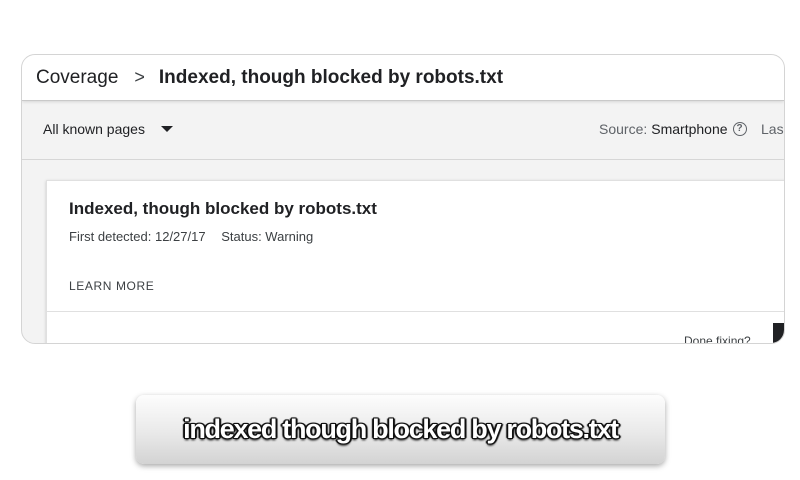  What do you see at coordinates (223, 208) in the screenshot?
I see `issue-title: Indexed, though blocked by robots.txt` at bounding box center [223, 208].